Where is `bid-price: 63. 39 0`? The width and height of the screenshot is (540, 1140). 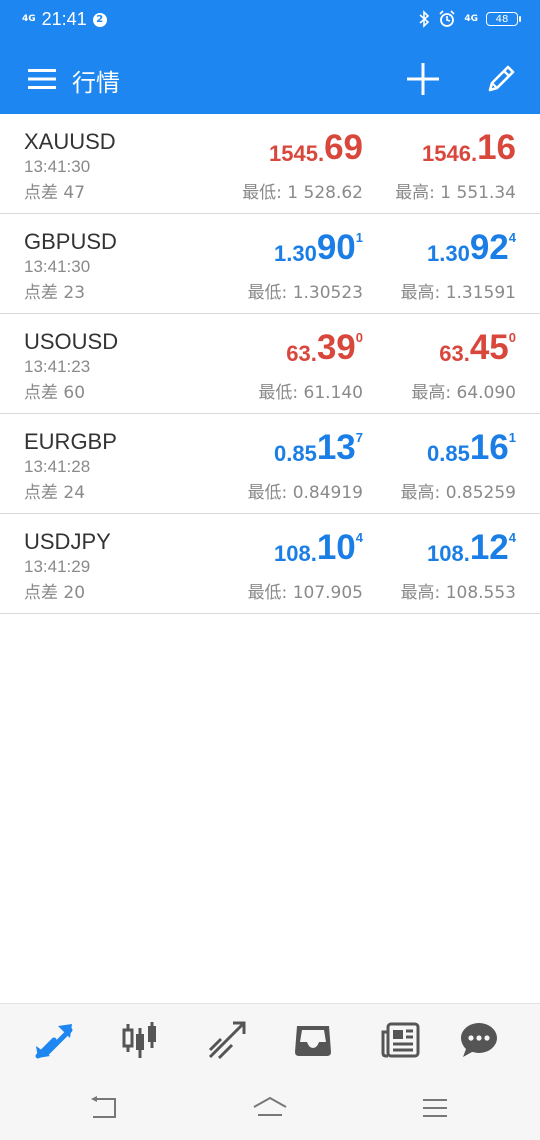
bid-price: 63. 39 0 is located at coordinates (324, 348).